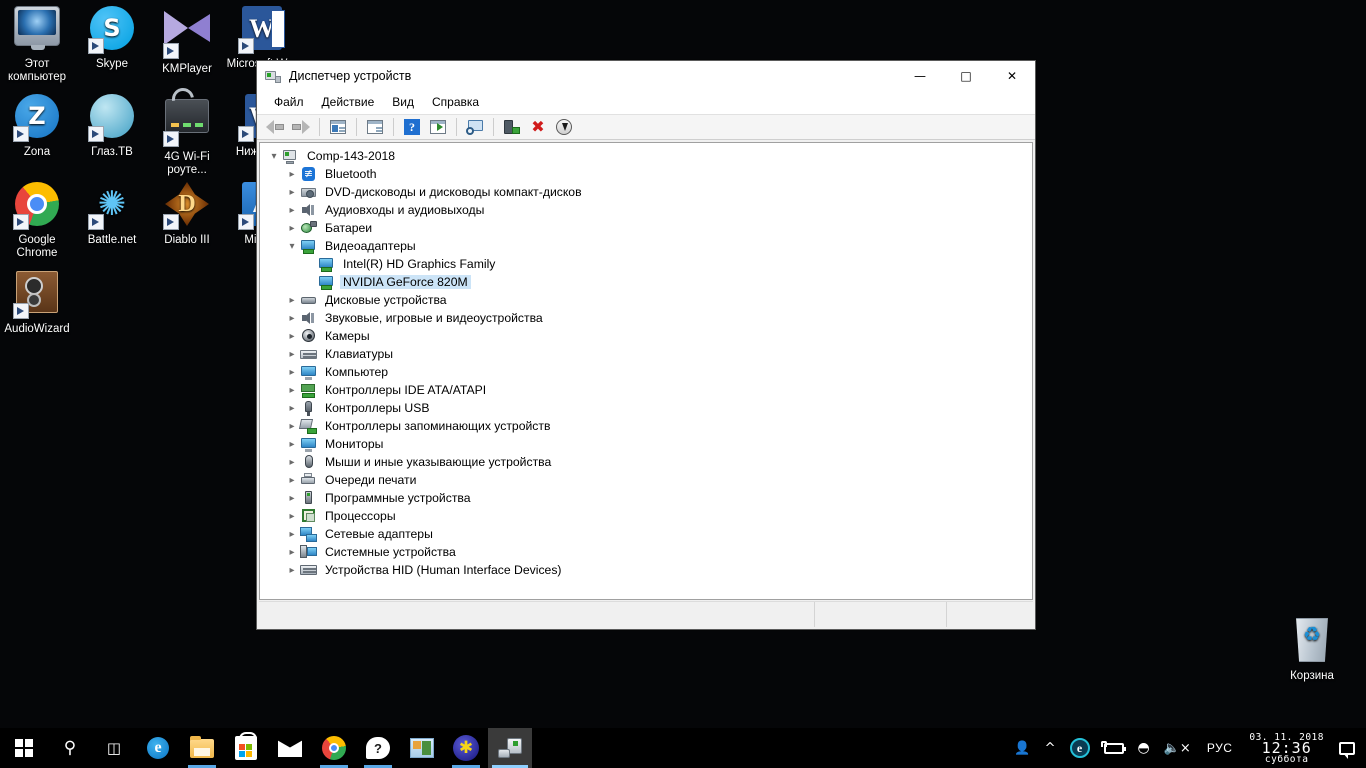 The width and height of the screenshot is (1366, 768). Describe the element at coordinates (646, 354) in the screenshot. I see `tree-node-keyboards: ▸ Клавиатуры` at that location.